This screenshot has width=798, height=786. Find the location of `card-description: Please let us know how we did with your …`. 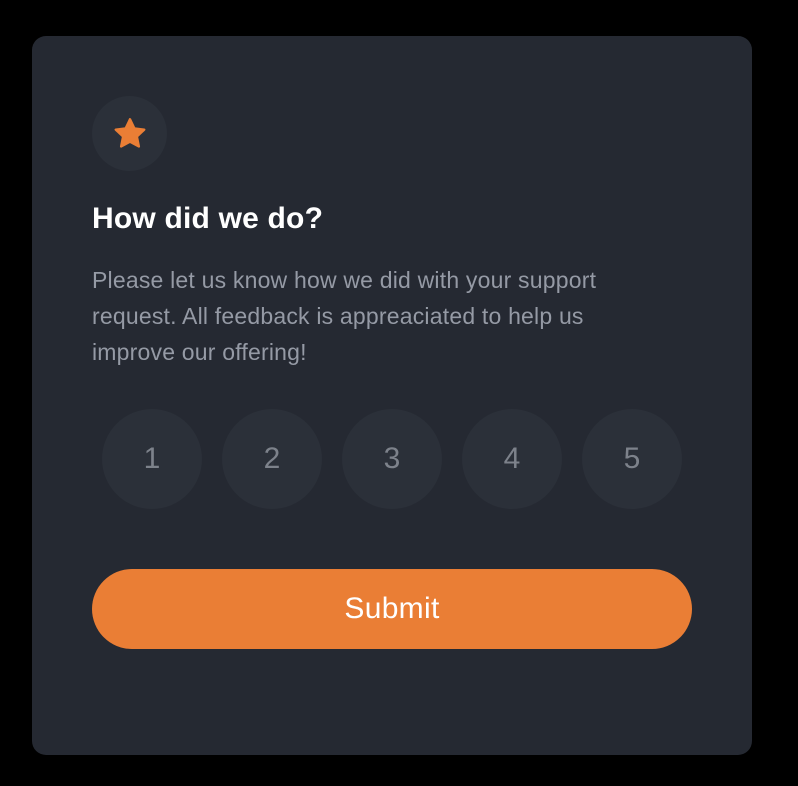

card-description: Please let us know how we did with your … is located at coordinates (344, 316).